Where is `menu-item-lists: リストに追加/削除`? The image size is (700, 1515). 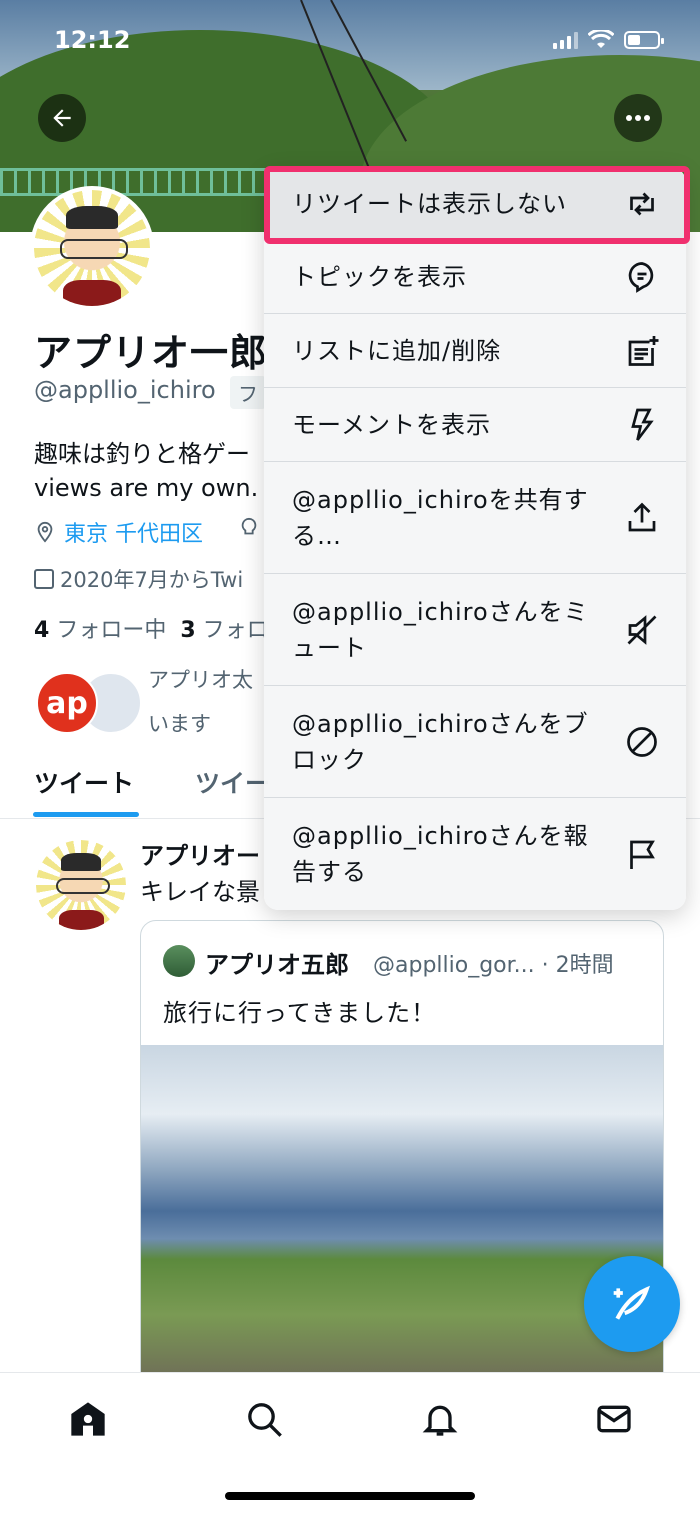 menu-item-lists: リストに追加/削除 is located at coordinates (475, 351).